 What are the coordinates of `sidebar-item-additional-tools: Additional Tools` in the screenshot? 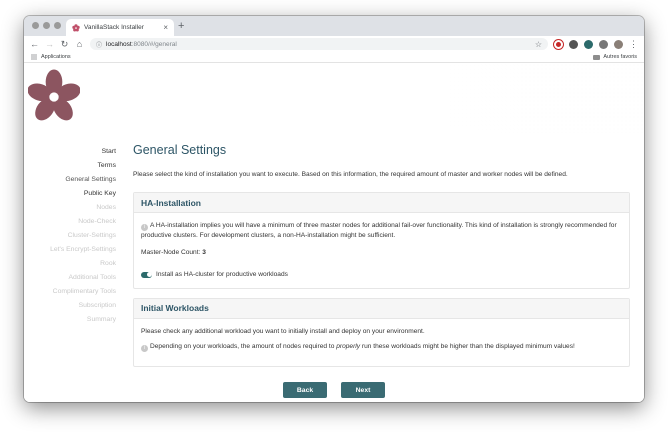 It's located at (92, 277).